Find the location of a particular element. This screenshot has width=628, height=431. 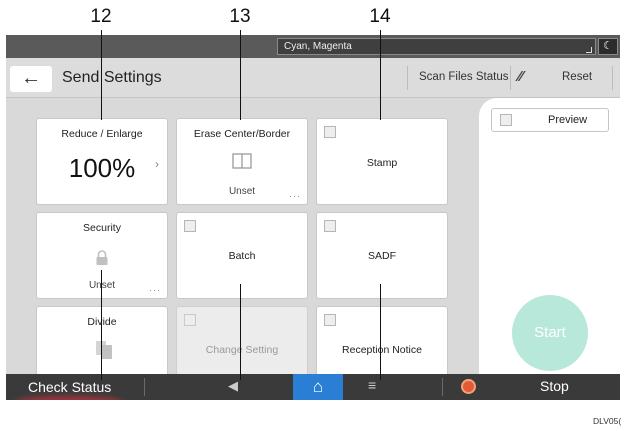

stop-button: Stop is located at coordinates (554, 386).